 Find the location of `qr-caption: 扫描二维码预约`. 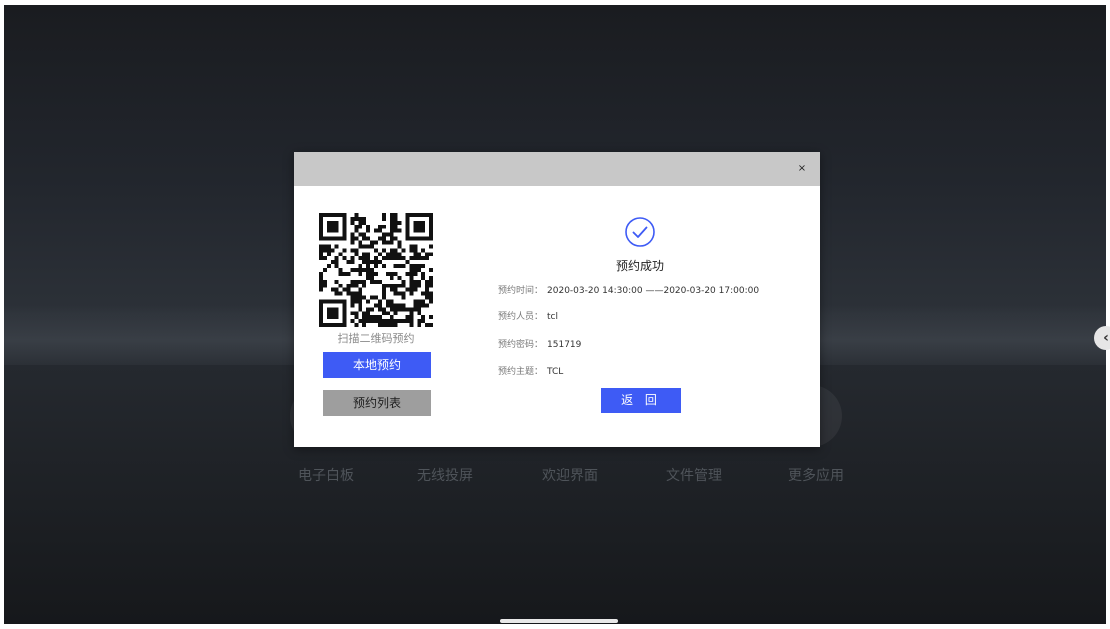

qr-caption: 扫描二维码预约 is located at coordinates (376, 338).